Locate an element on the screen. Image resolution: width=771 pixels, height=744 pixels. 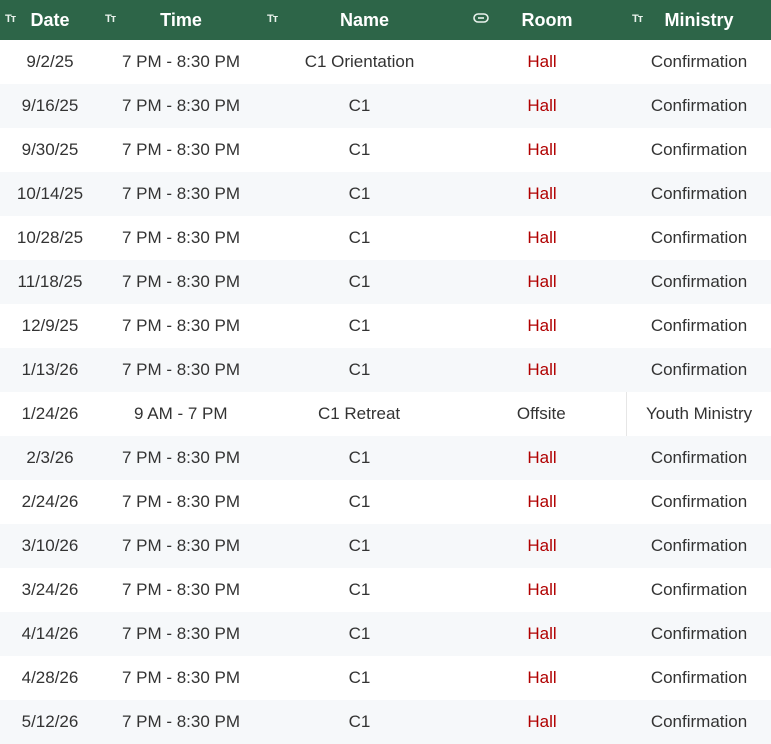
cell-date: 3/10/26 is located at coordinates (50, 546).